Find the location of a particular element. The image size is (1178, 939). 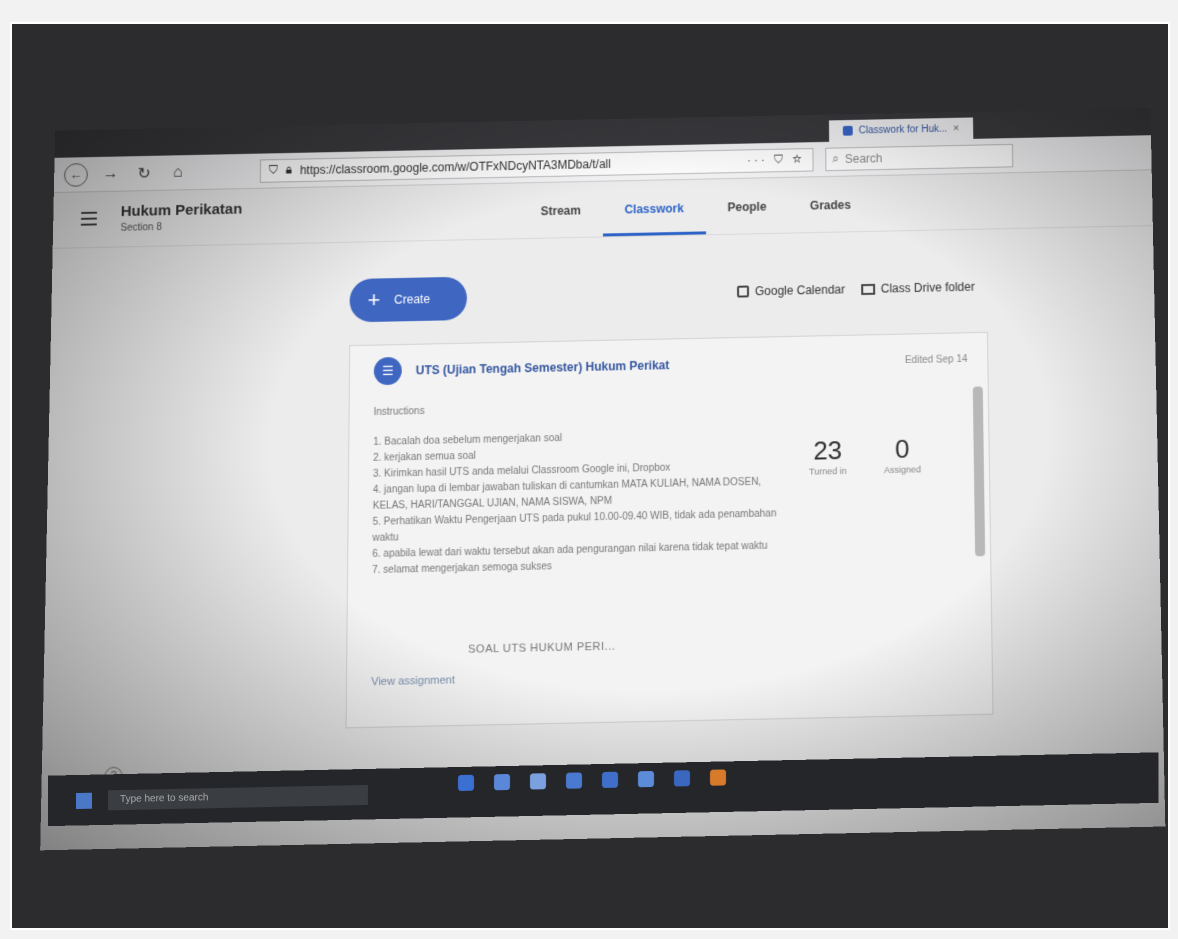

view-assignment-link: View assignment is located at coordinates (413, 681).